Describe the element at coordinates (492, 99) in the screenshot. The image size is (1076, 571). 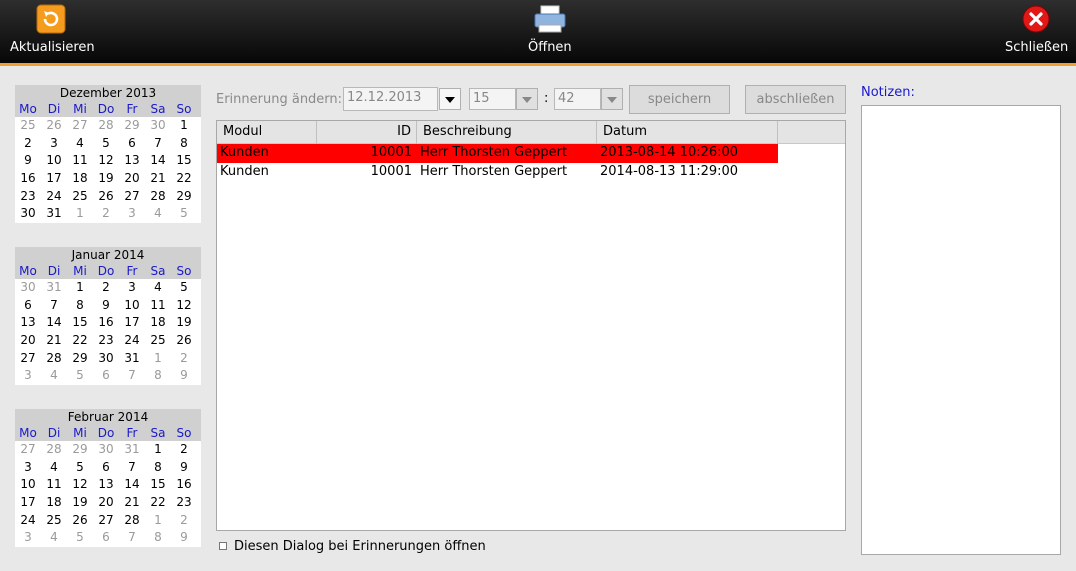
I see `hour-field: 15` at that location.